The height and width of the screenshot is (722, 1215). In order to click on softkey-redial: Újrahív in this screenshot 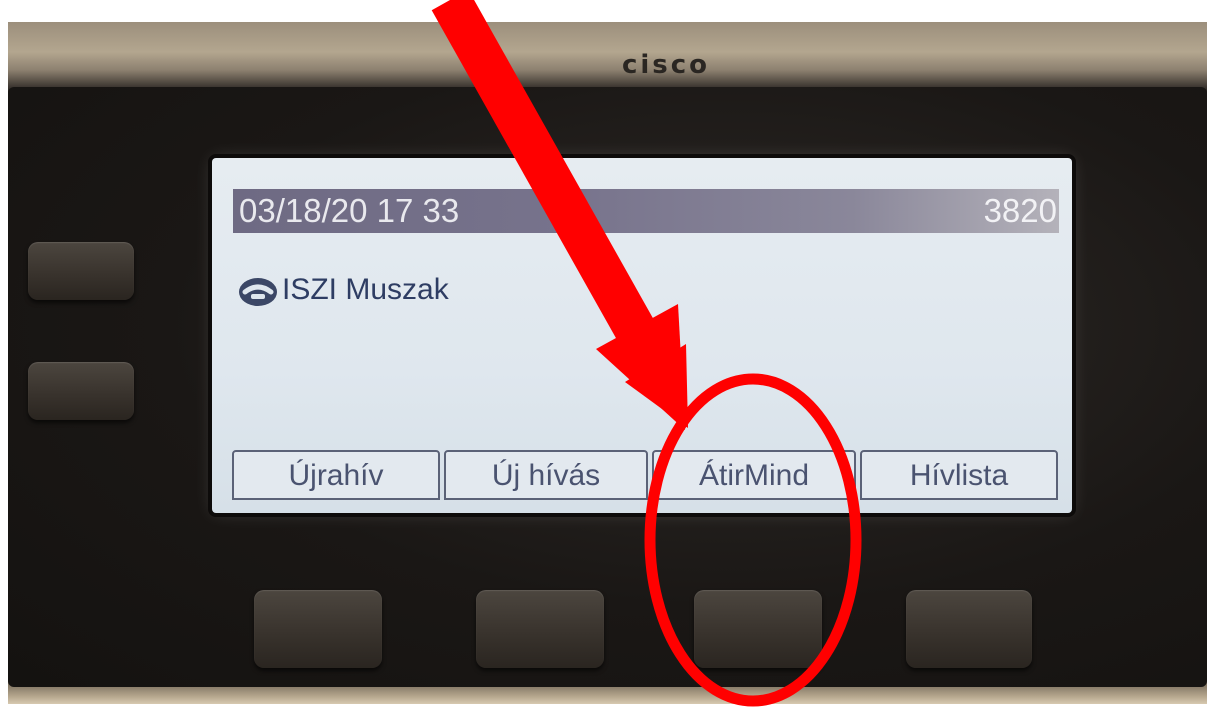, I will do `click(336, 475)`.